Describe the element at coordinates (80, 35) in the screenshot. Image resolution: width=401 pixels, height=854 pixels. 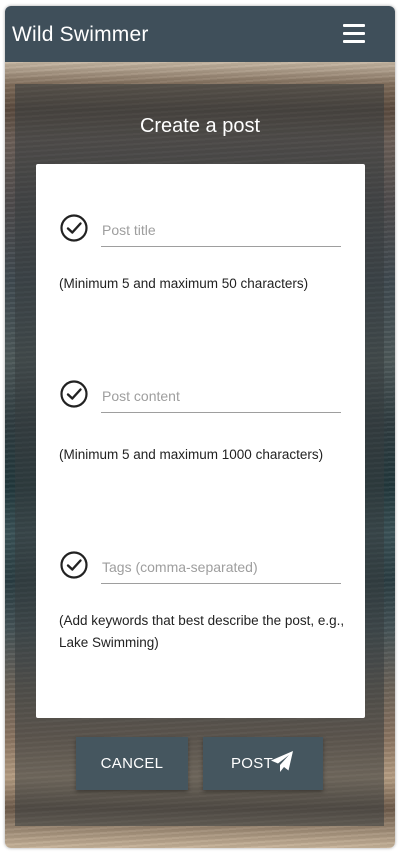
I see `brand-title: Wild Swimmer` at that location.